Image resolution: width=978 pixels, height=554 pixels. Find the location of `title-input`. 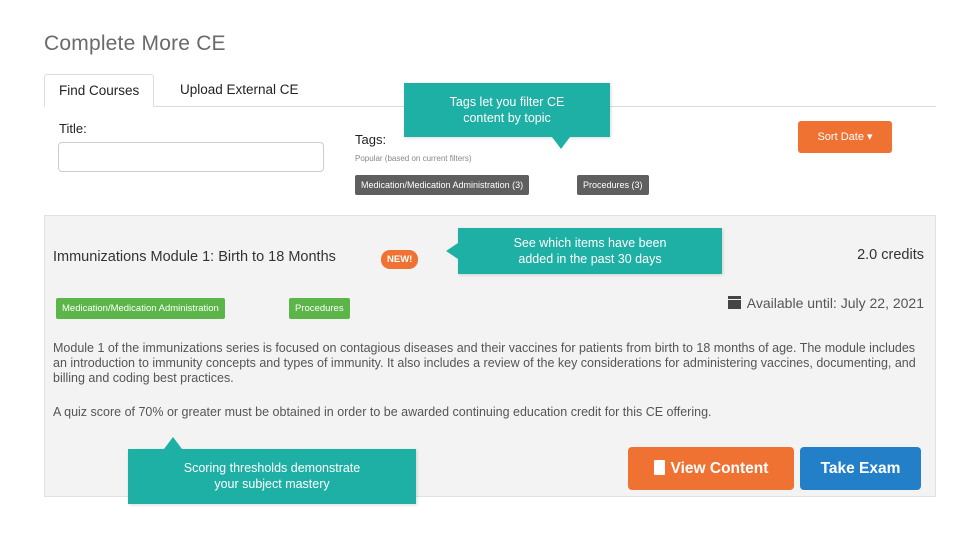

title-input is located at coordinates (191, 157).